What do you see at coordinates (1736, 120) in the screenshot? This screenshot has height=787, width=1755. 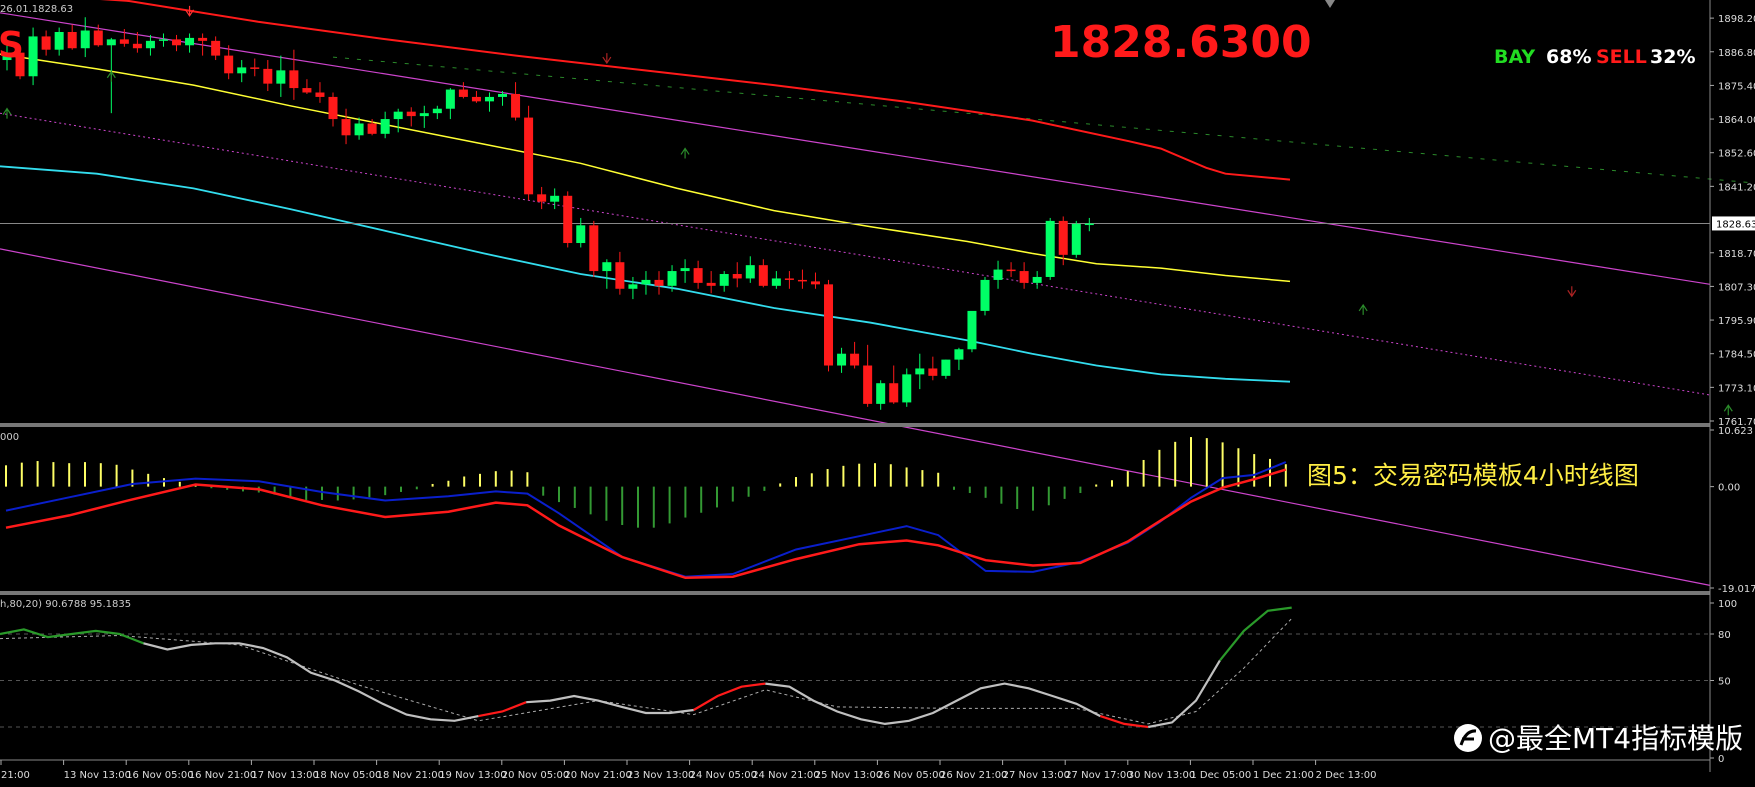 I see `price-tick-label: 1864.00` at bounding box center [1736, 120].